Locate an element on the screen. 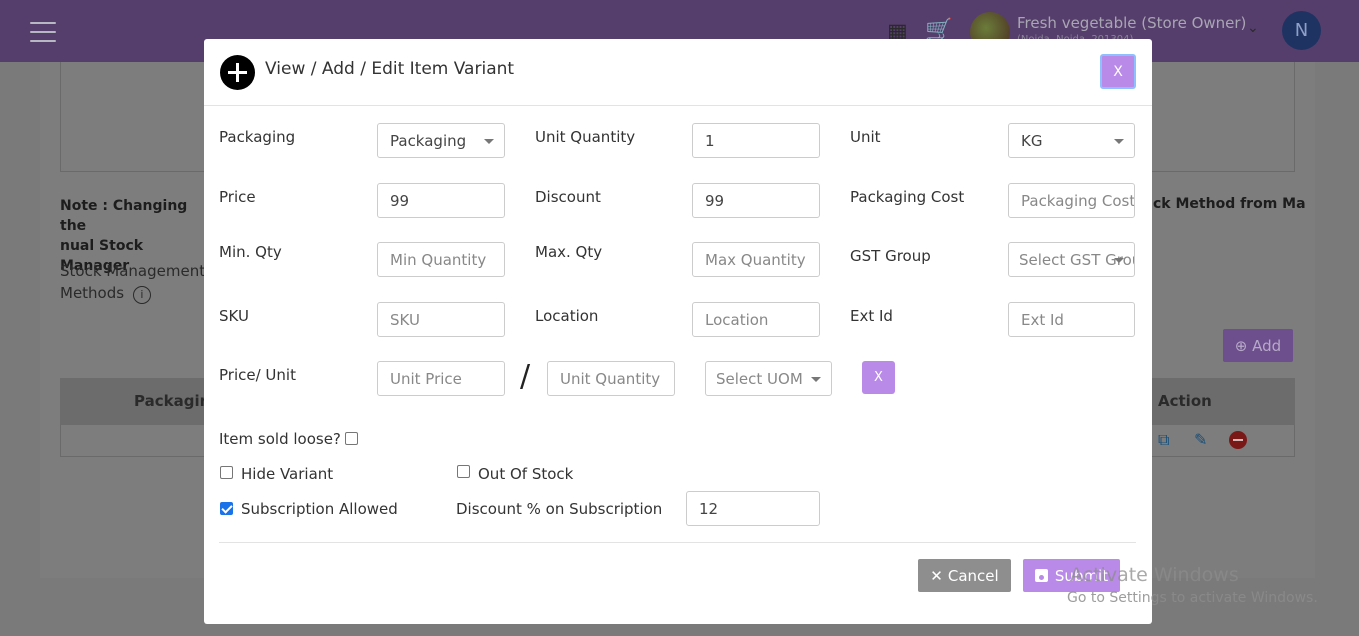  close-icon: ✕ is located at coordinates (936, 575).